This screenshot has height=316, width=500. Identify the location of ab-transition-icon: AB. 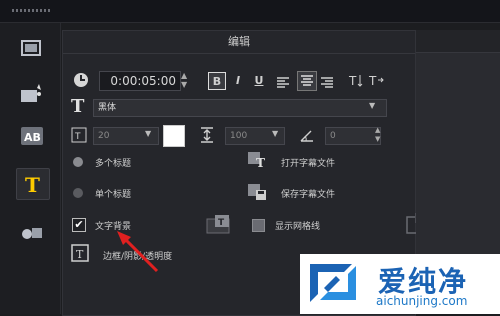
(32, 136).